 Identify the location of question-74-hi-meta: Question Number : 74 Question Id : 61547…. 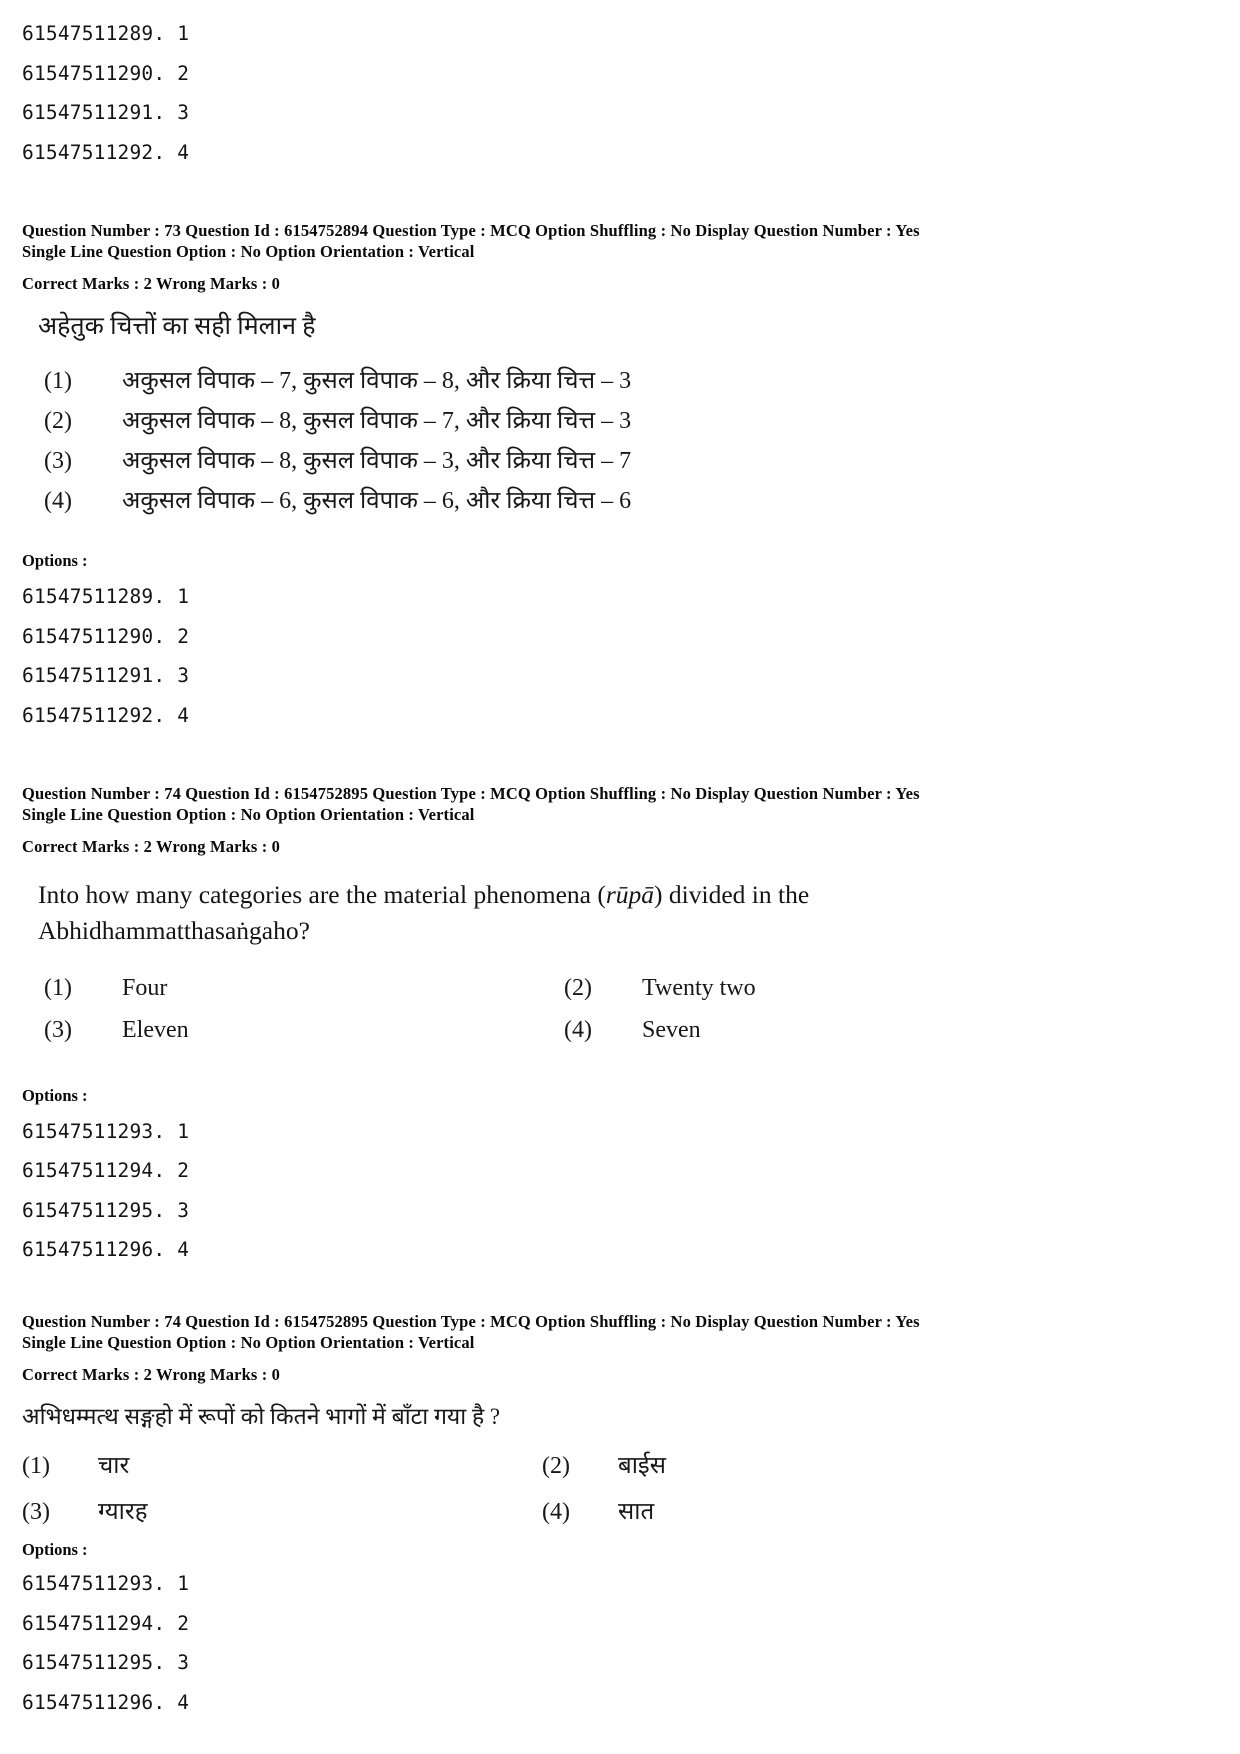
(620, 1332).